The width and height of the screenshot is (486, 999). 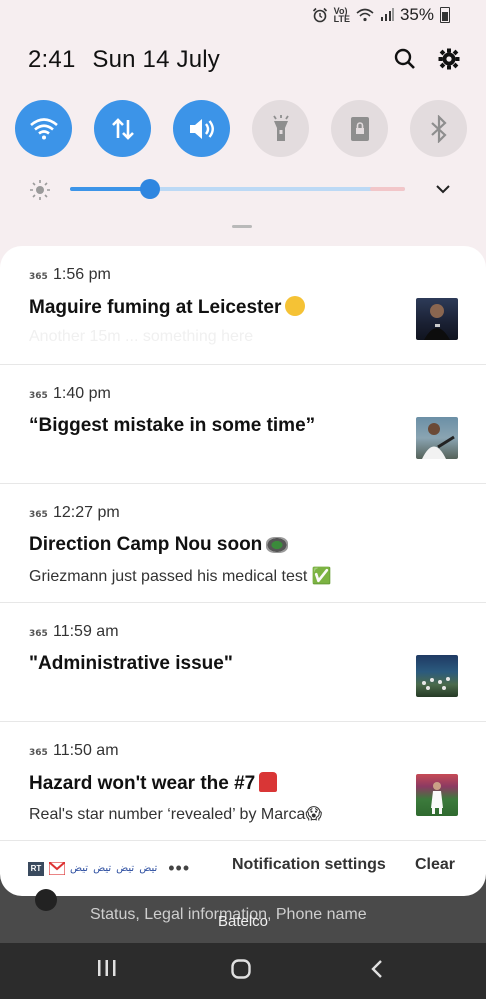 What do you see at coordinates (416, 14) in the screenshot?
I see `battery-percent: 35%` at bounding box center [416, 14].